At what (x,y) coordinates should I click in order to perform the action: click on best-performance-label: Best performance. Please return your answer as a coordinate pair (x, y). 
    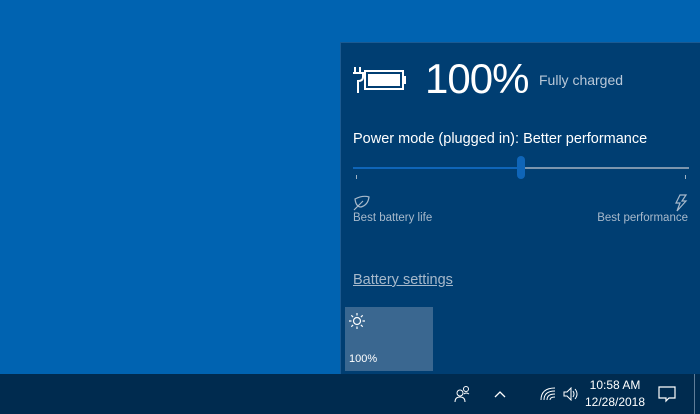
    Looking at the image, I should click on (642, 218).